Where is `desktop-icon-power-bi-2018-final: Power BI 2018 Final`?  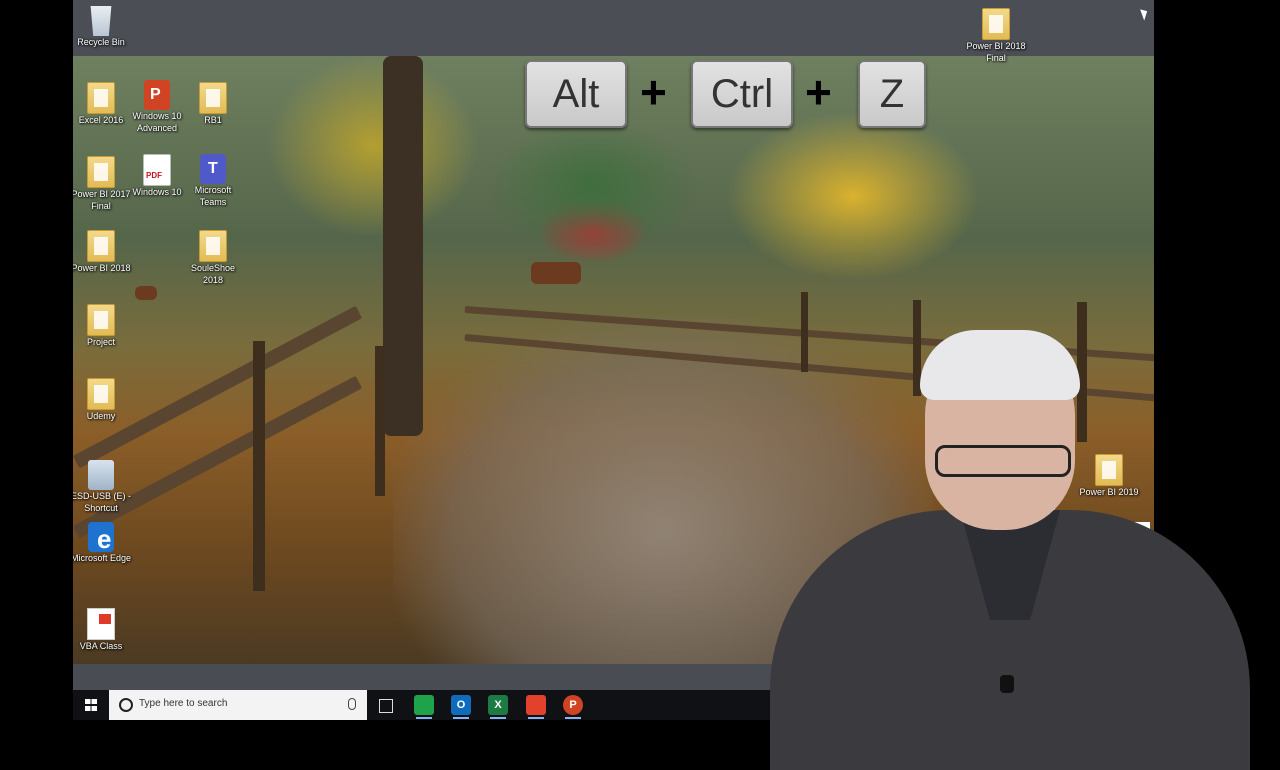
desktop-icon-power-bi-2018-final: Power BI 2018 Final is located at coordinates (996, 36).